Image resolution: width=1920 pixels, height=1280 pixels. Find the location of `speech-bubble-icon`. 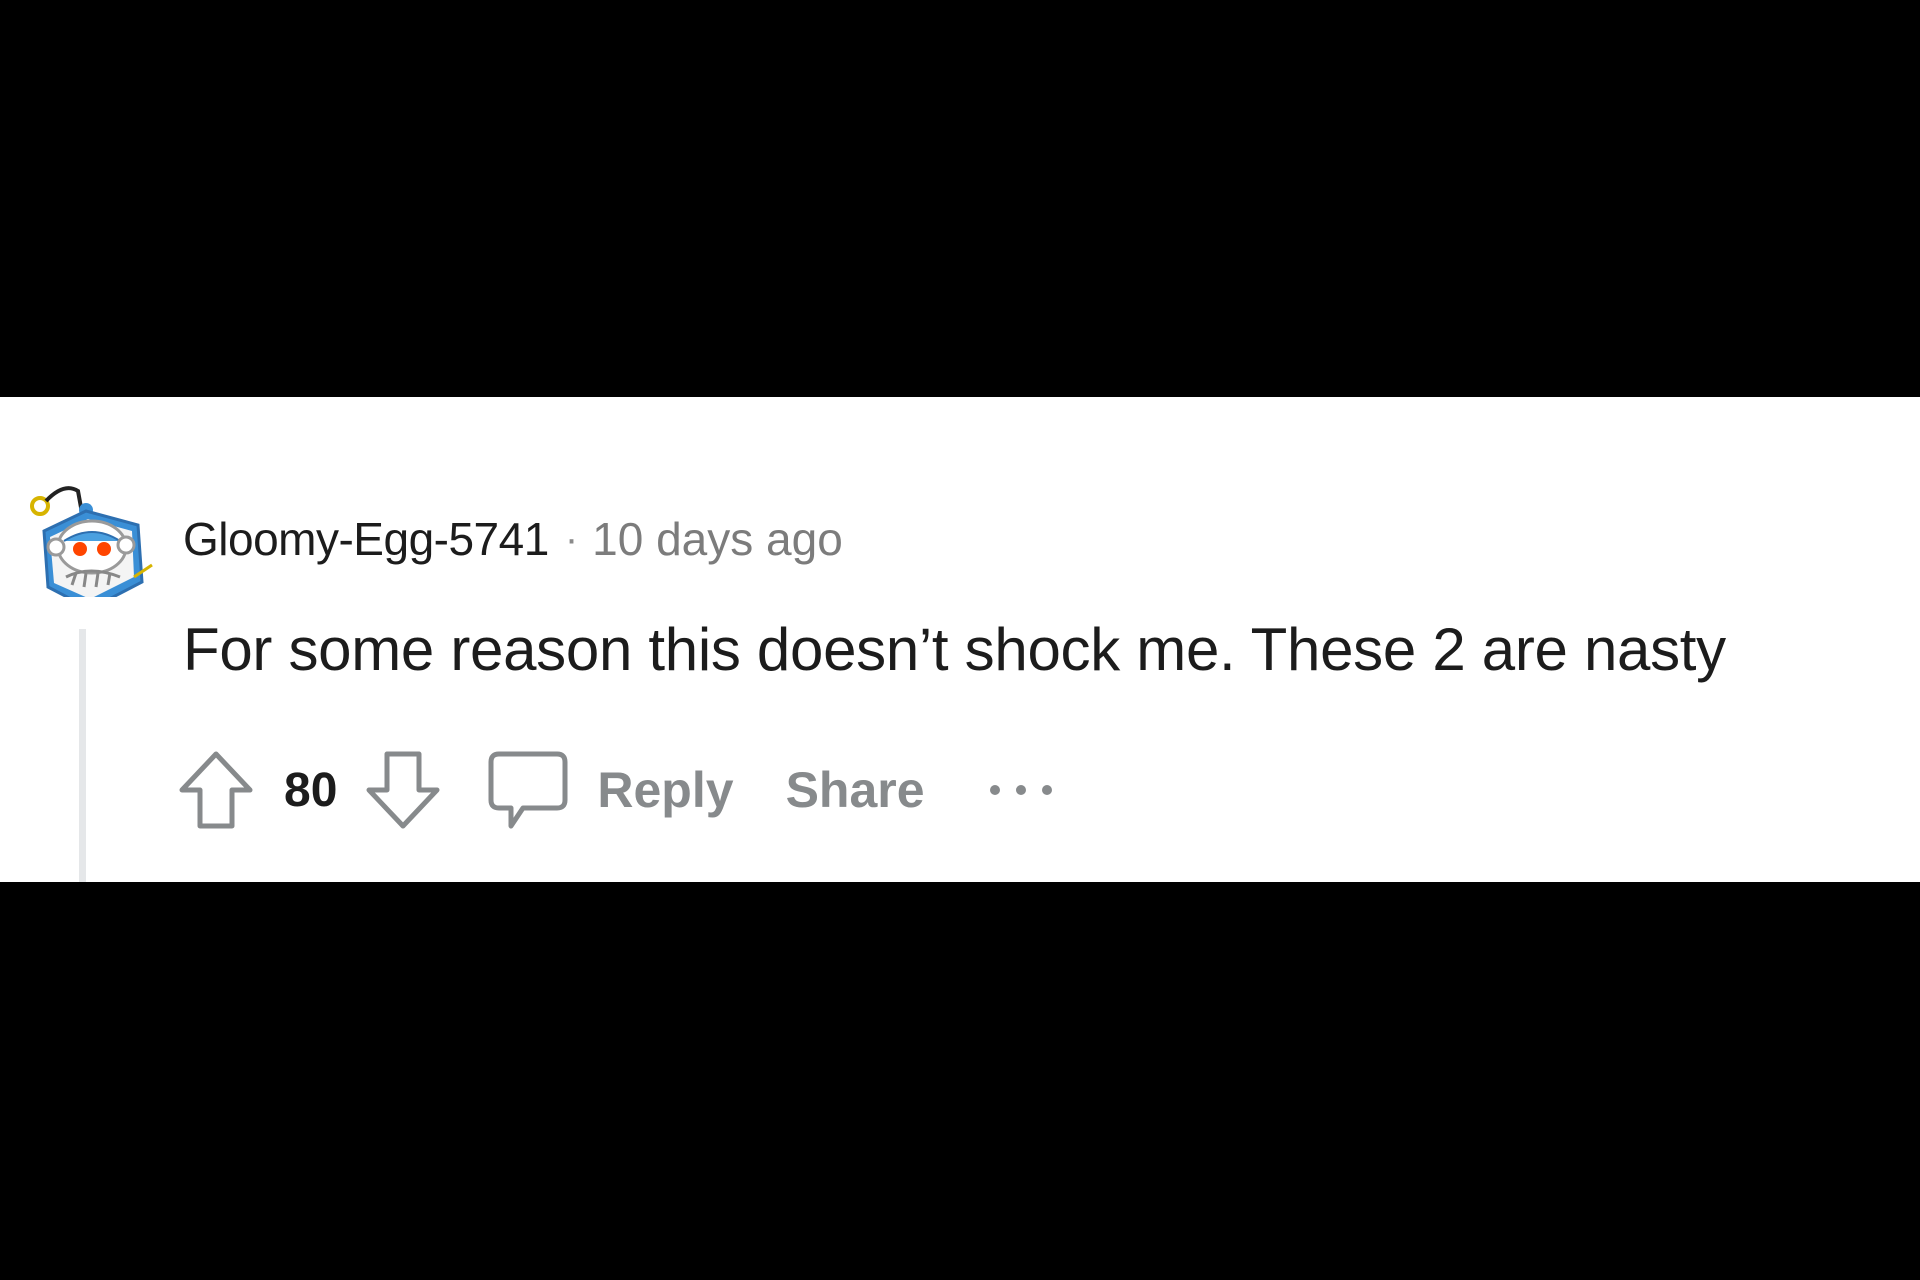

speech-bubble-icon is located at coordinates (528, 790).